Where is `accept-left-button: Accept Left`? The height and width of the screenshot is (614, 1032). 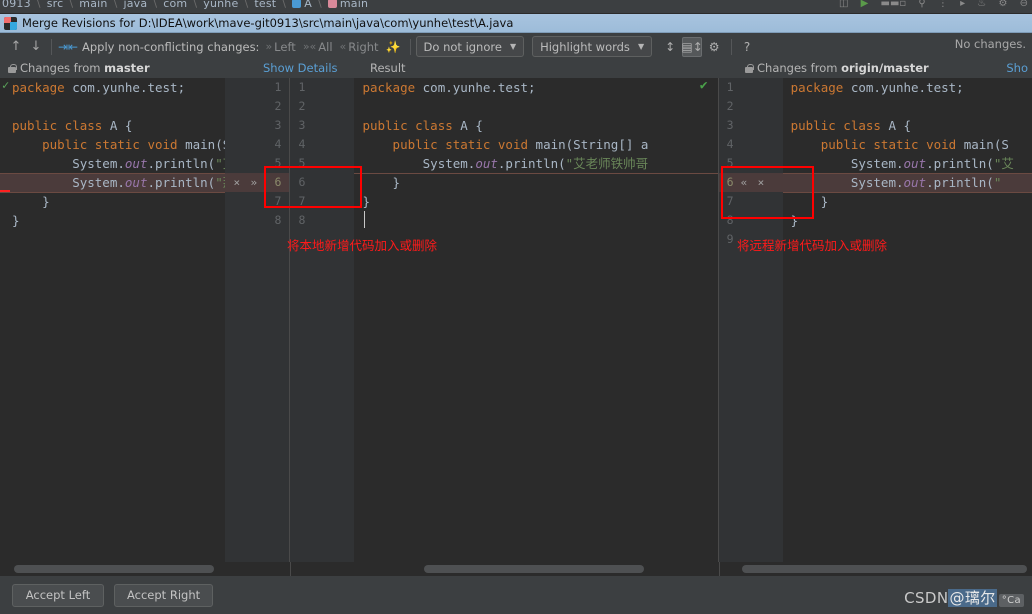
accept-left-button: Accept Left is located at coordinates (58, 595).